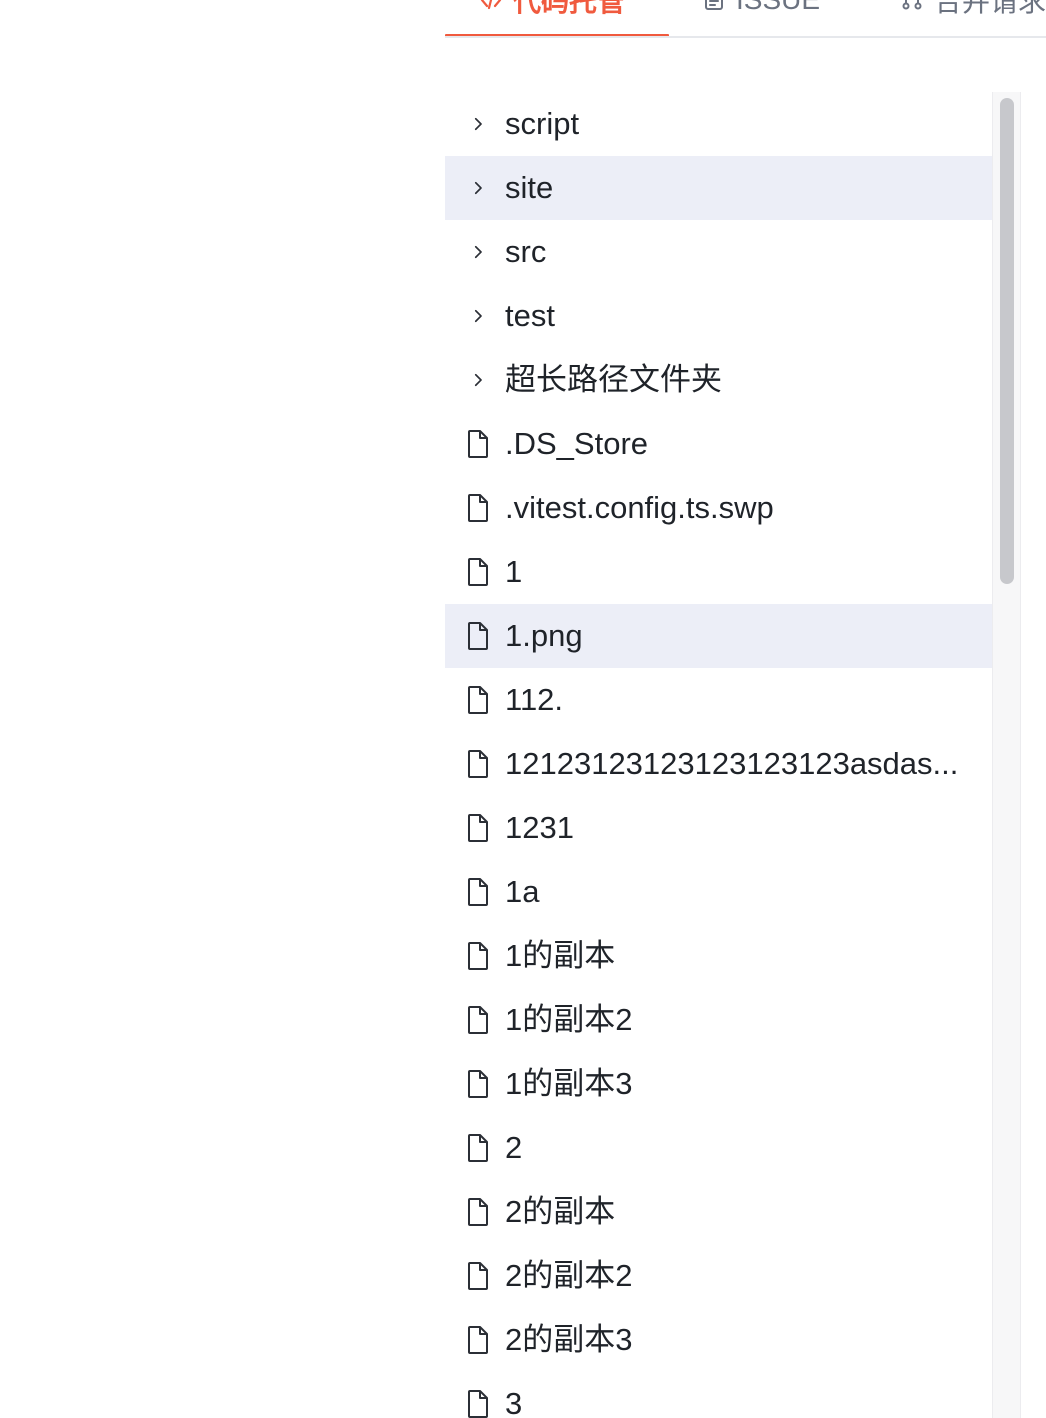 This screenshot has width=1046, height=1418. I want to click on file-name: 1a, so click(522, 891).